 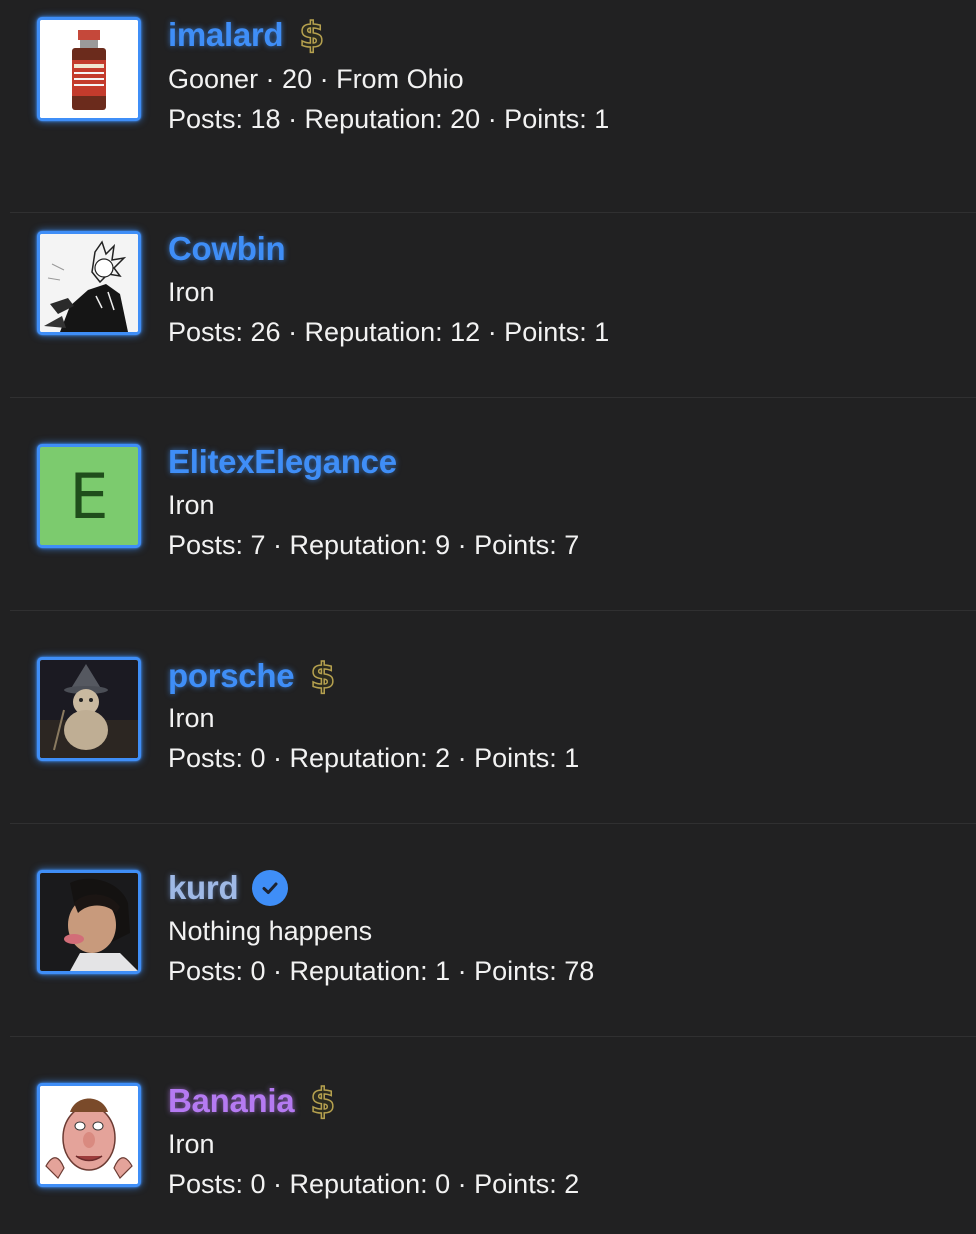 What do you see at coordinates (381, 971) in the screenshot?
I see `member-stats: Posts: 0 · Reputation: 1 · Points: 78` at bounding box center [381, 971].